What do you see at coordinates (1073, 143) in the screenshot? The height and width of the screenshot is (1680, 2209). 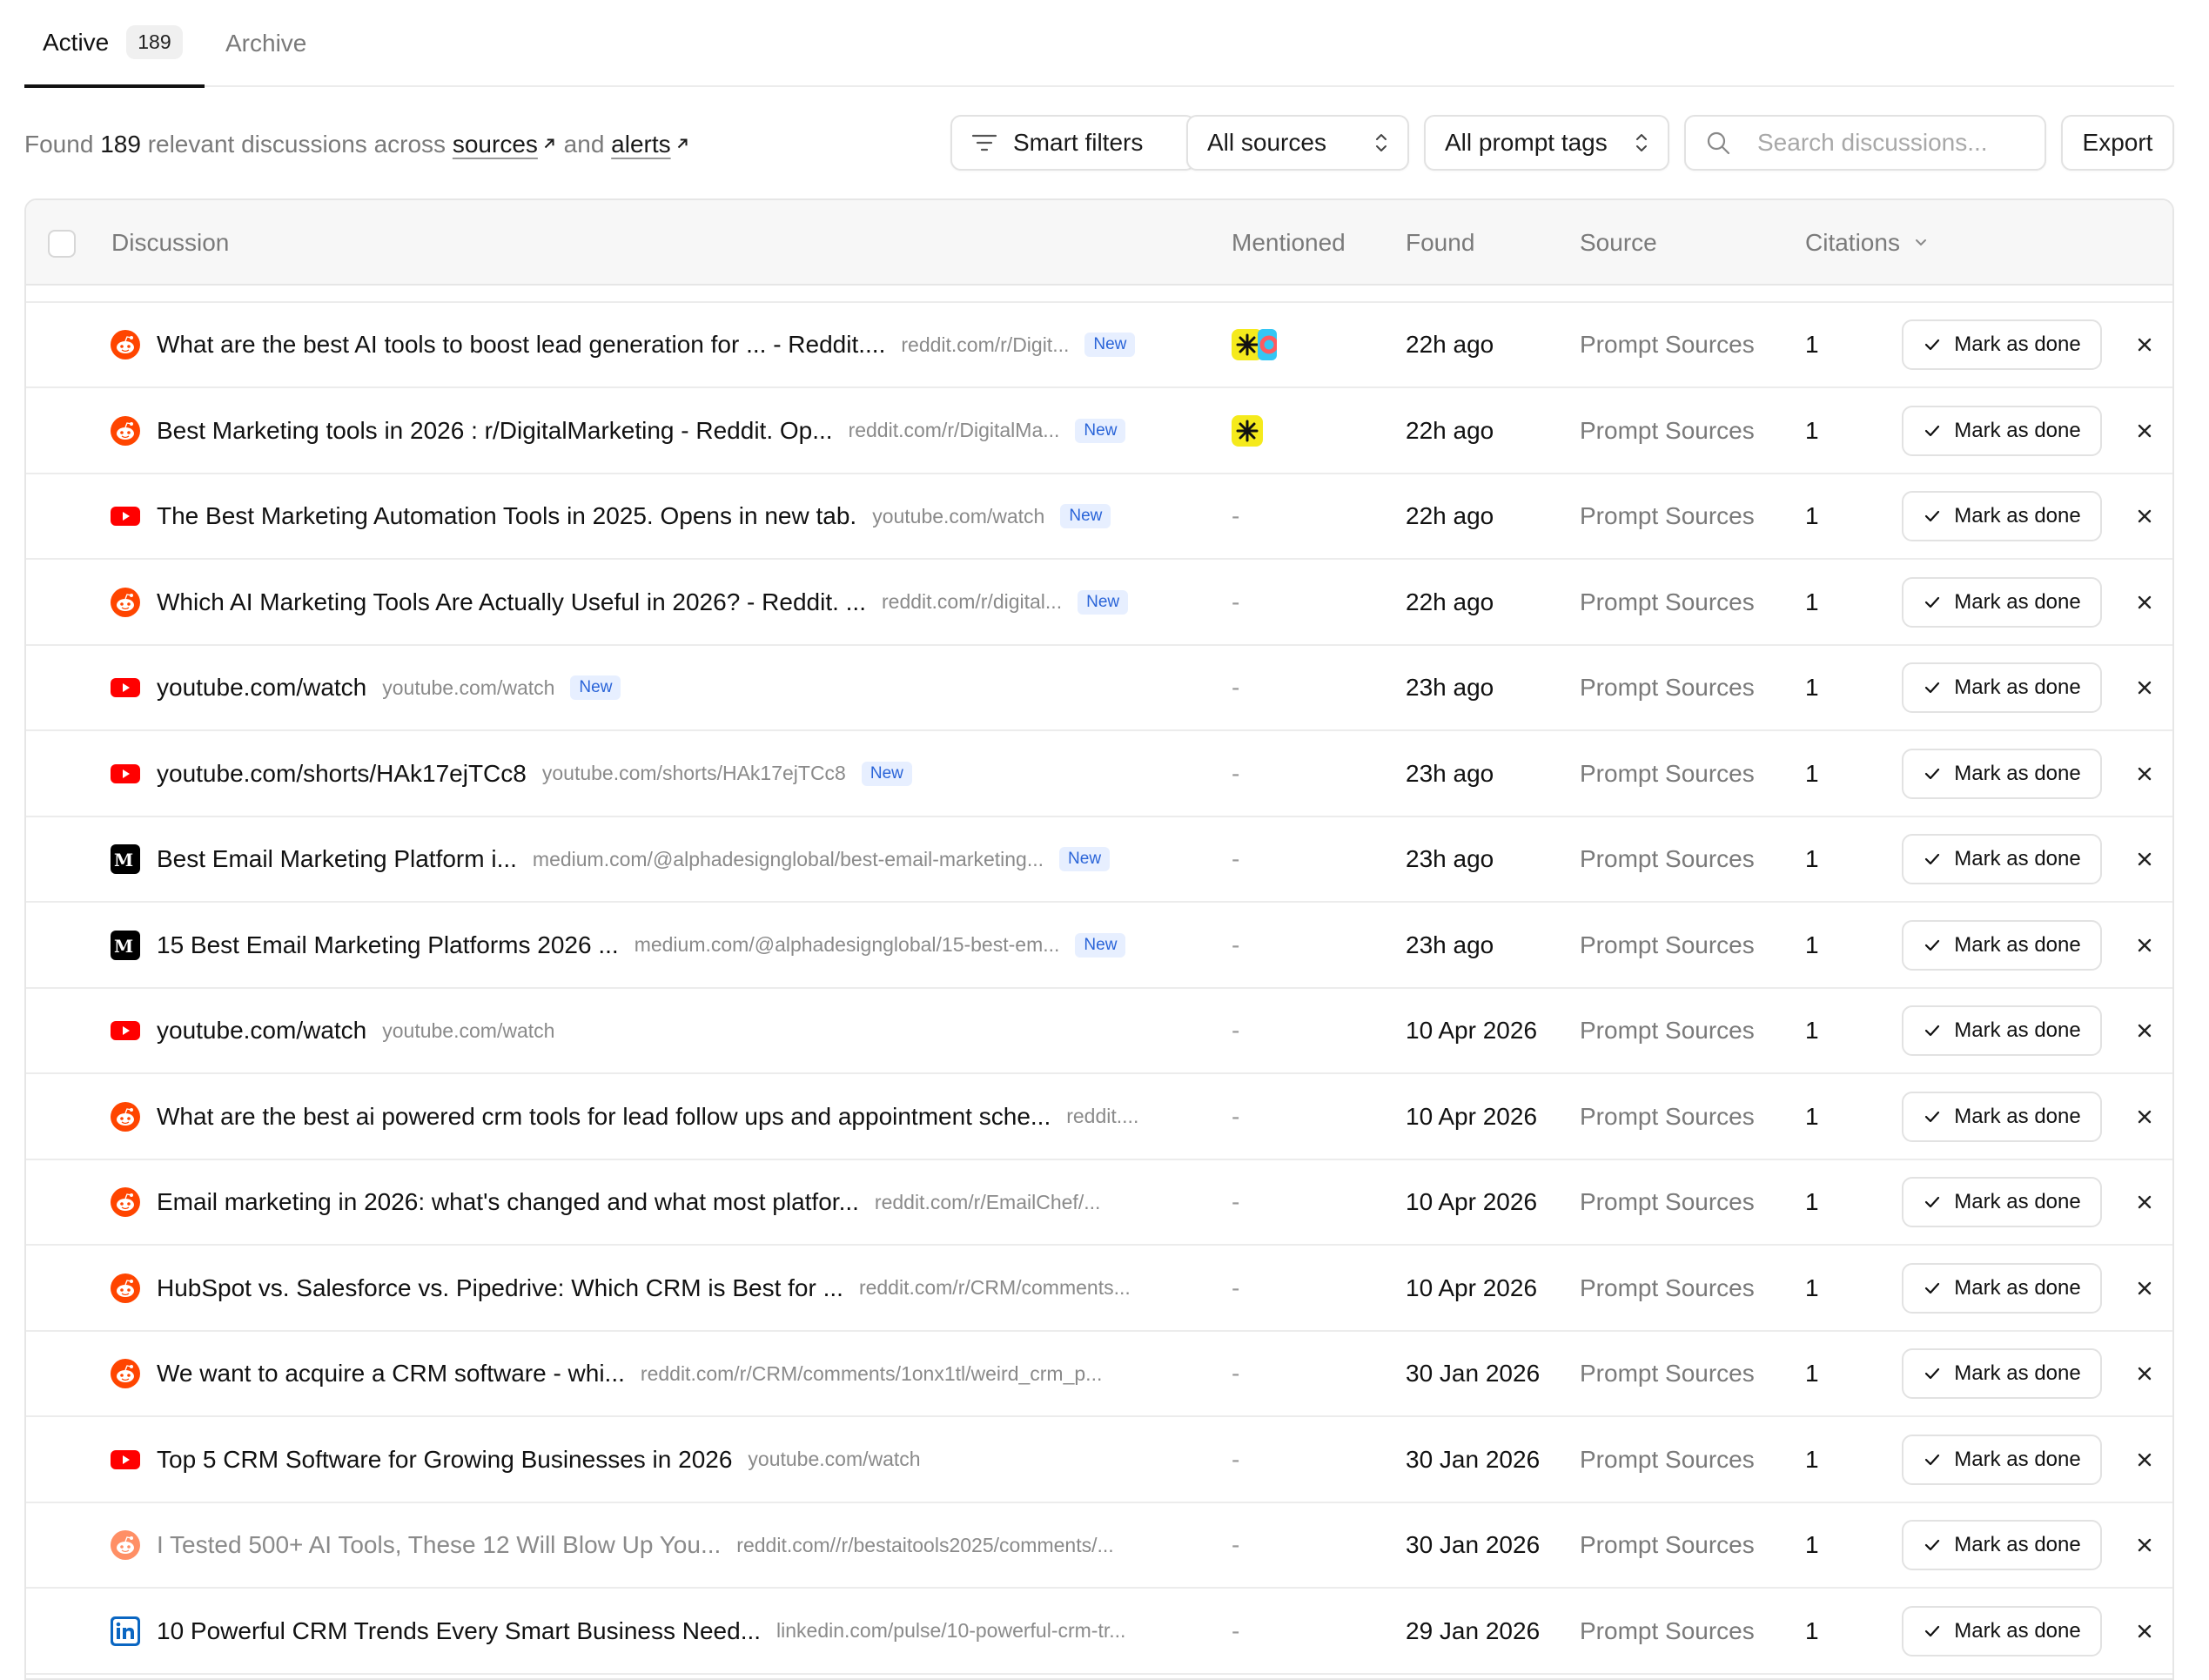 I see `smart-filters-button: Smart filters` at bounding box center [1073, 143].